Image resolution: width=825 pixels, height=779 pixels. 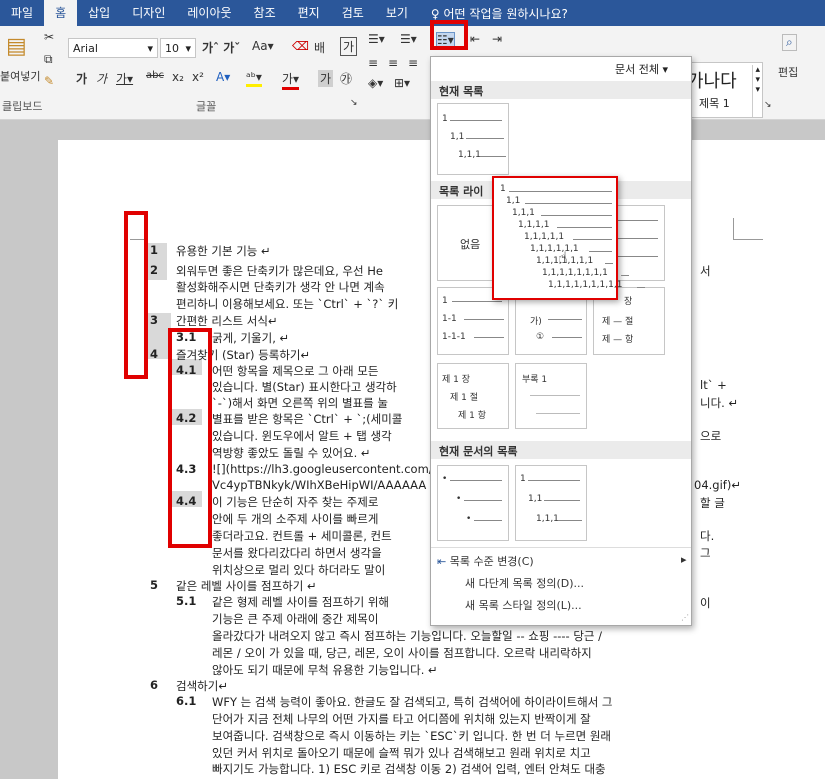 What do you see at coordinates (85, 48) in the screenshot?
I see `font-name-value: Arial` at bounding box center [85, 48].